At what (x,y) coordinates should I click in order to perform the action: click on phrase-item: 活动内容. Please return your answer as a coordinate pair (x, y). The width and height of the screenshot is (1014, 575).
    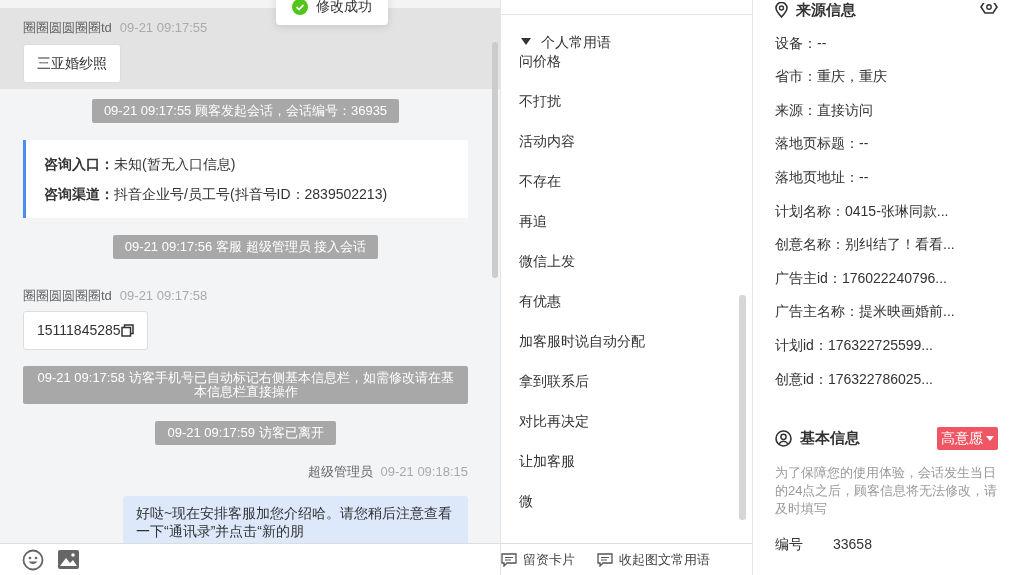
    Looking at the image, I should click on (626, 141).